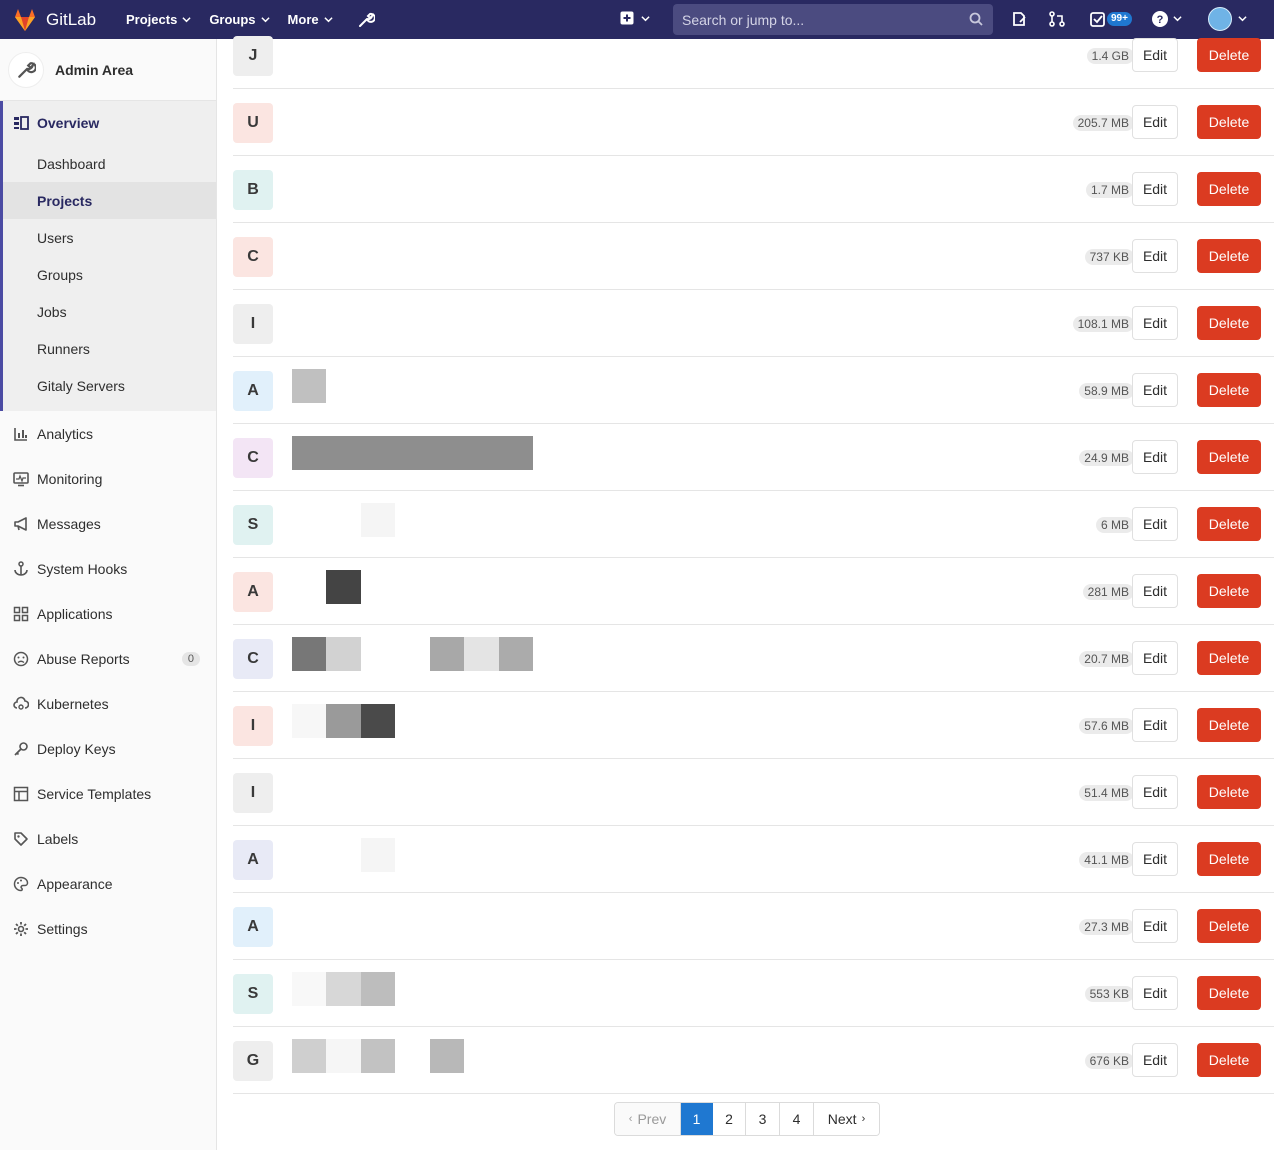 Image resolution: width=1274 pixels, height=1150 pixels. I want to click on sidebar-item-abuse-reports: Abuse Reports 0, so click(108, 658).